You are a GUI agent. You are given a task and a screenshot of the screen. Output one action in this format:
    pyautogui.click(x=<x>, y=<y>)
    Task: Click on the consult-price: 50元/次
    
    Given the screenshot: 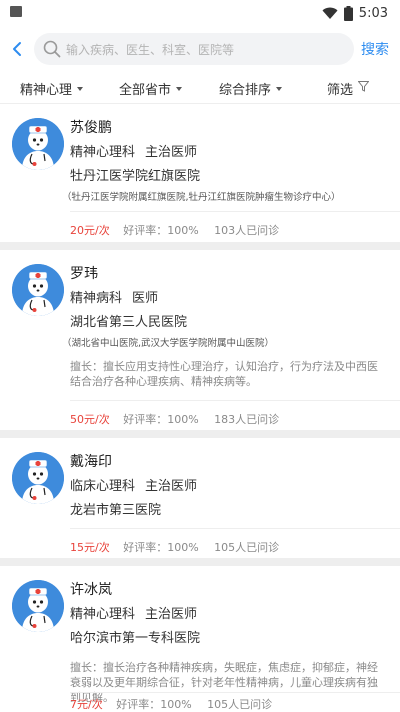 What is the action you would take?
    pyautogui.click(x=90, y=419)
    